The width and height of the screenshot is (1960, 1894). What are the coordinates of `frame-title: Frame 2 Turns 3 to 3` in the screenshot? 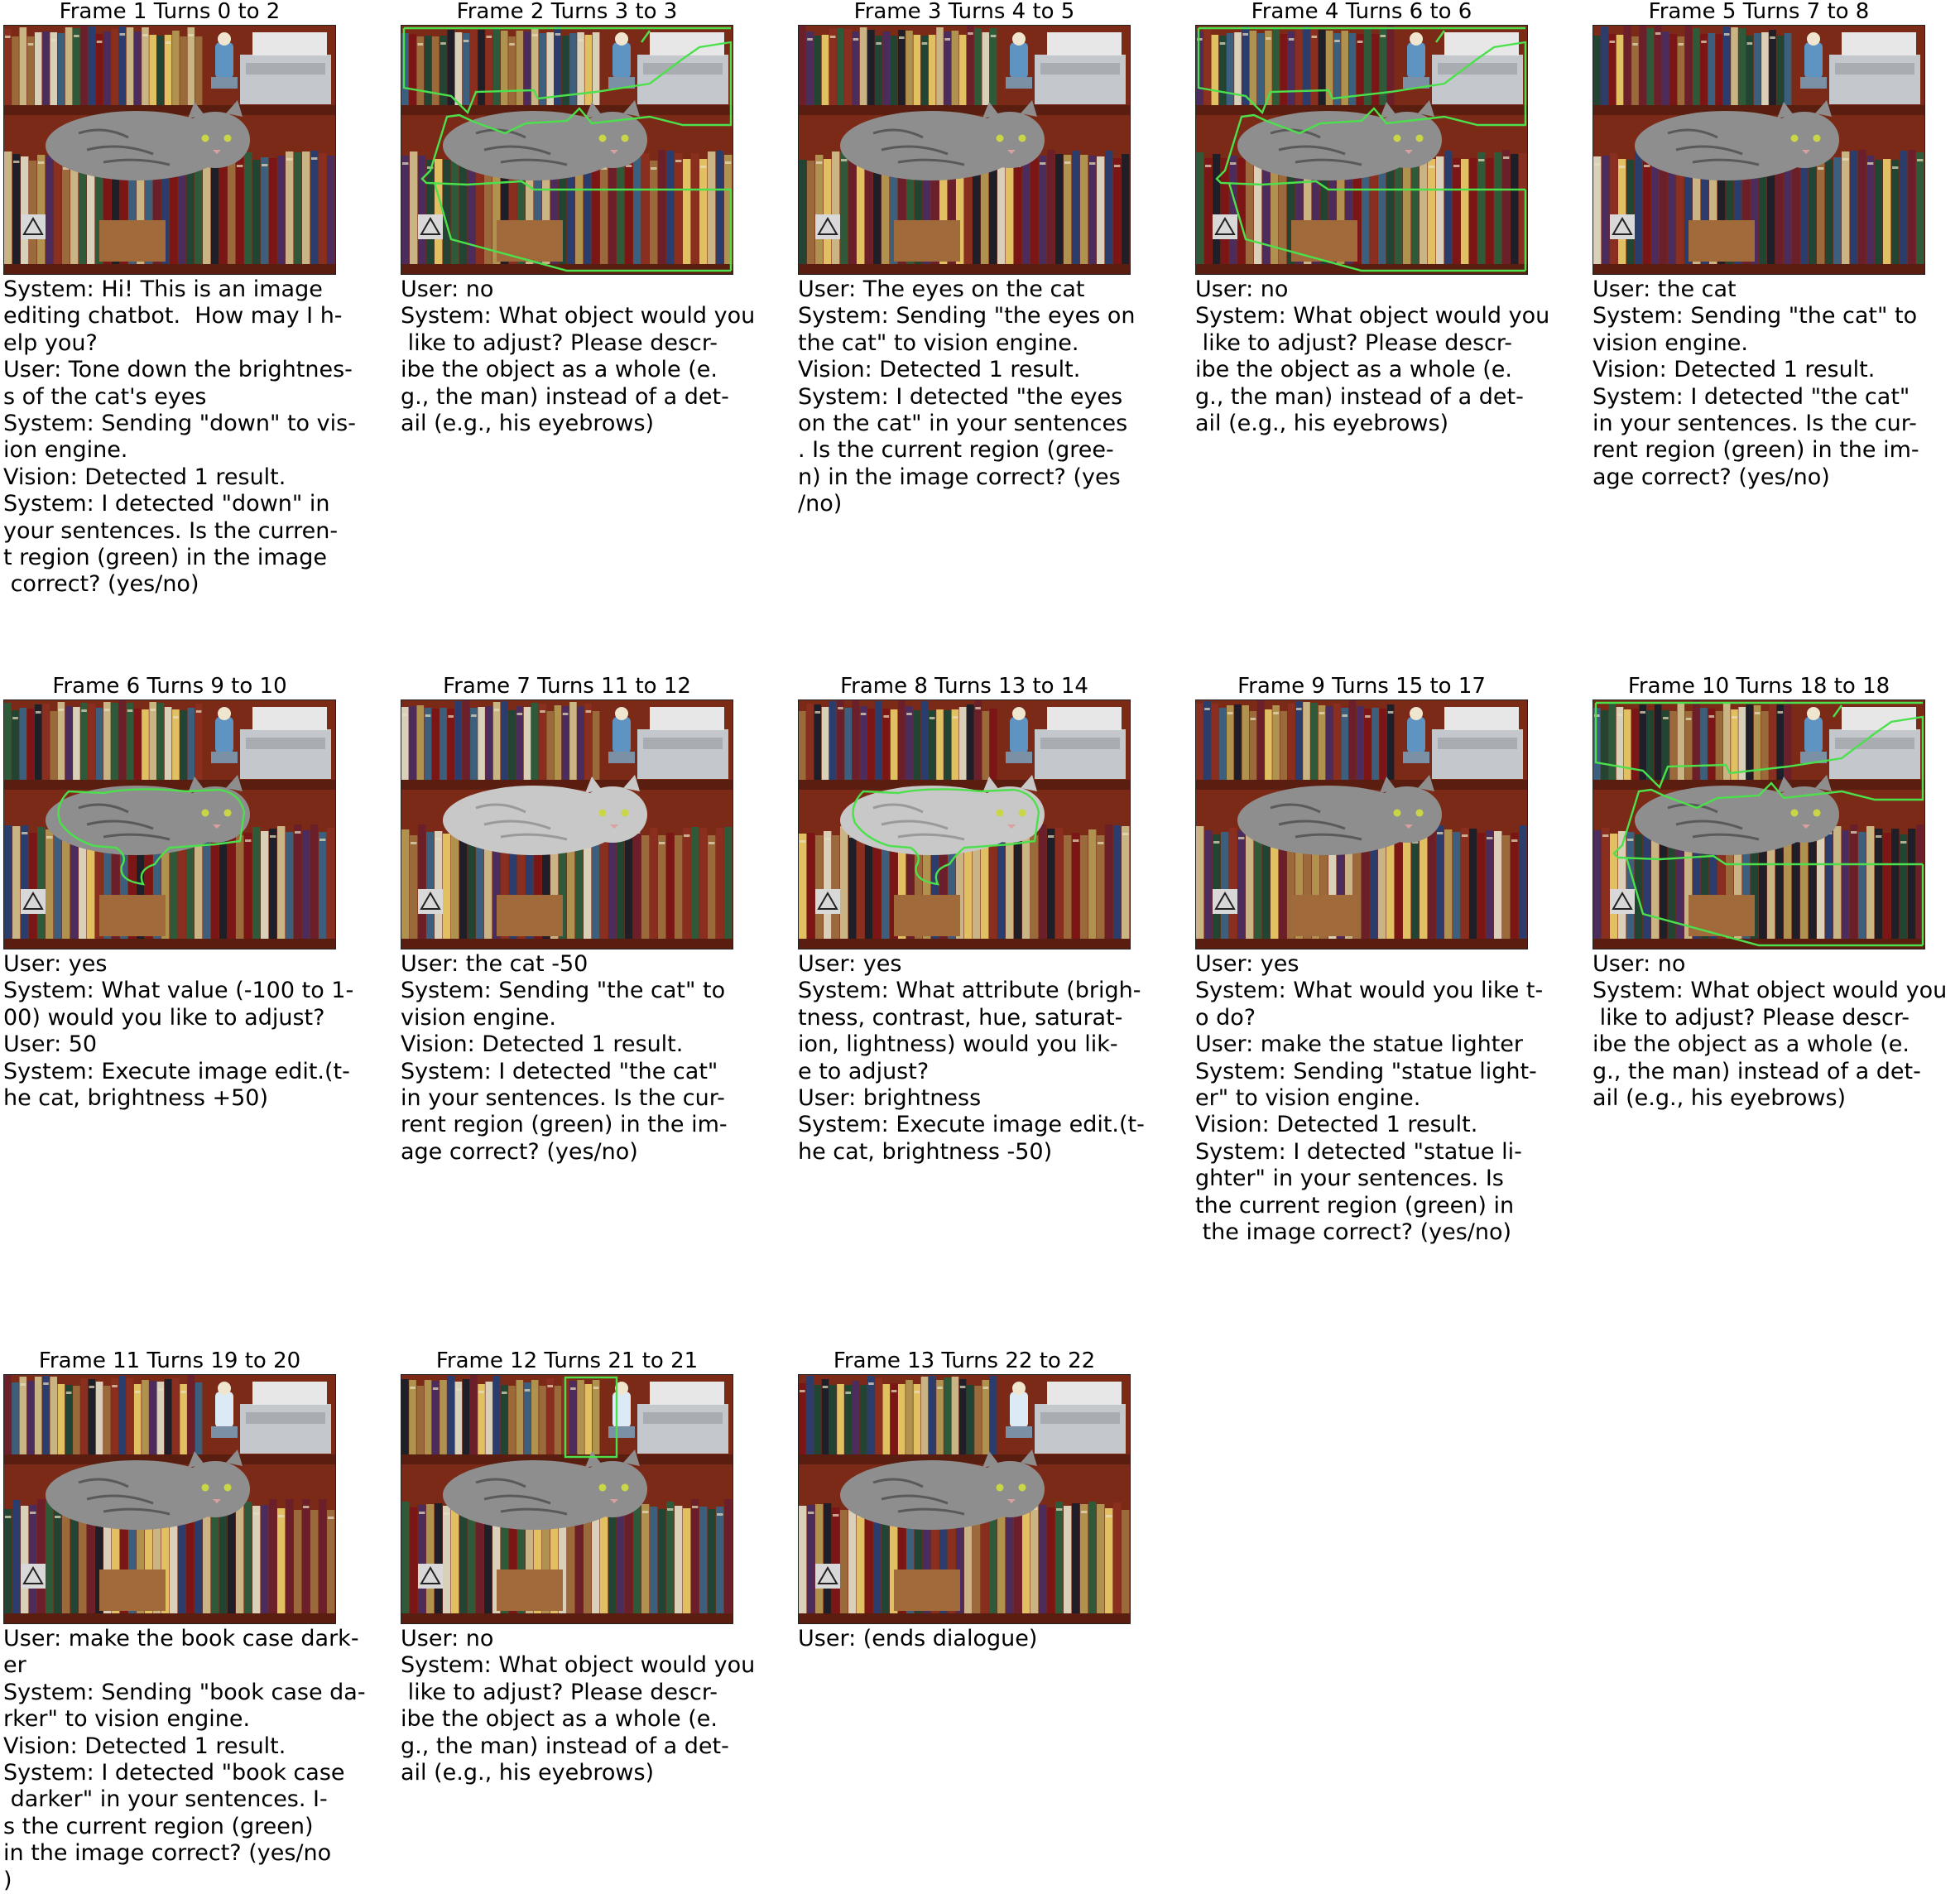 It's located at (567, 12).